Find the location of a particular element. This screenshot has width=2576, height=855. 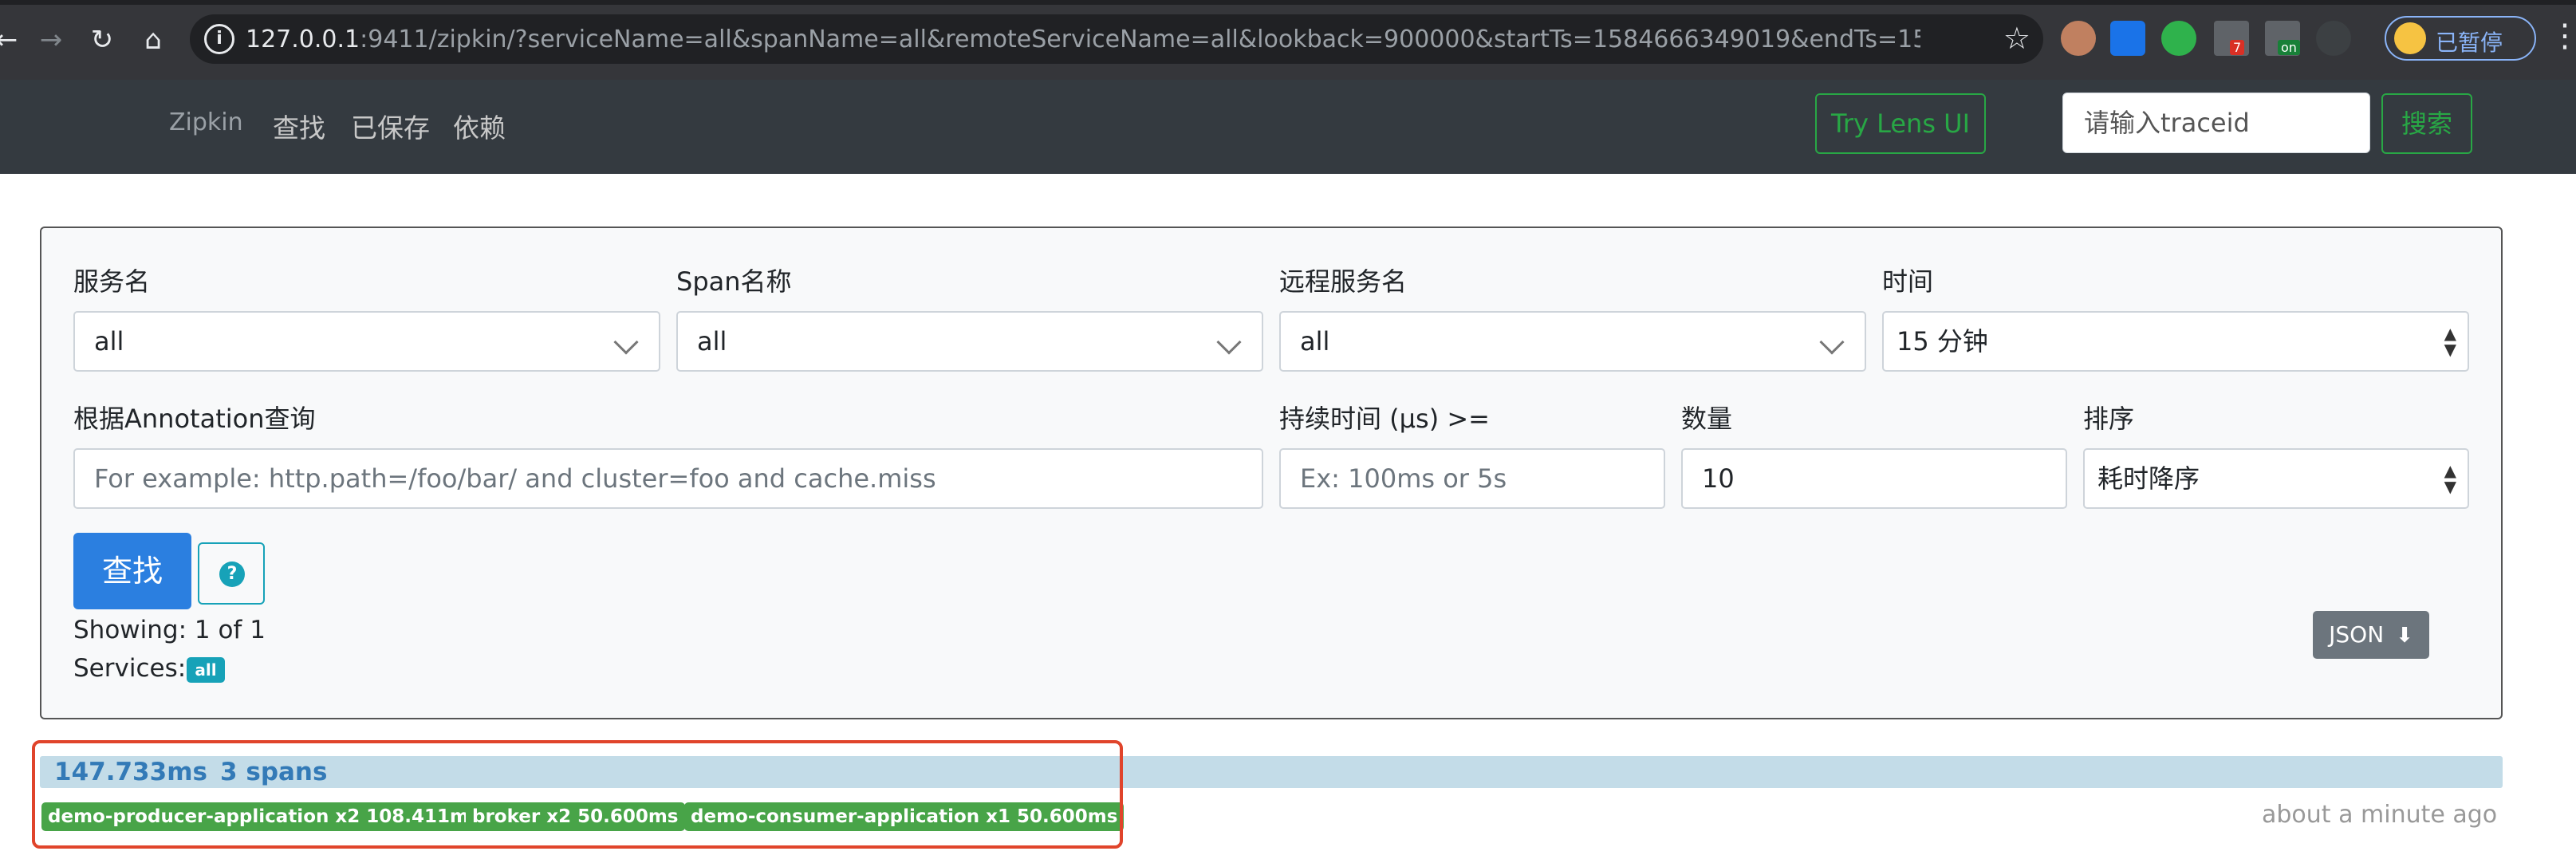

time-select: 15 分钟 ▲ ▼ is located at coordinates (2175, 341).